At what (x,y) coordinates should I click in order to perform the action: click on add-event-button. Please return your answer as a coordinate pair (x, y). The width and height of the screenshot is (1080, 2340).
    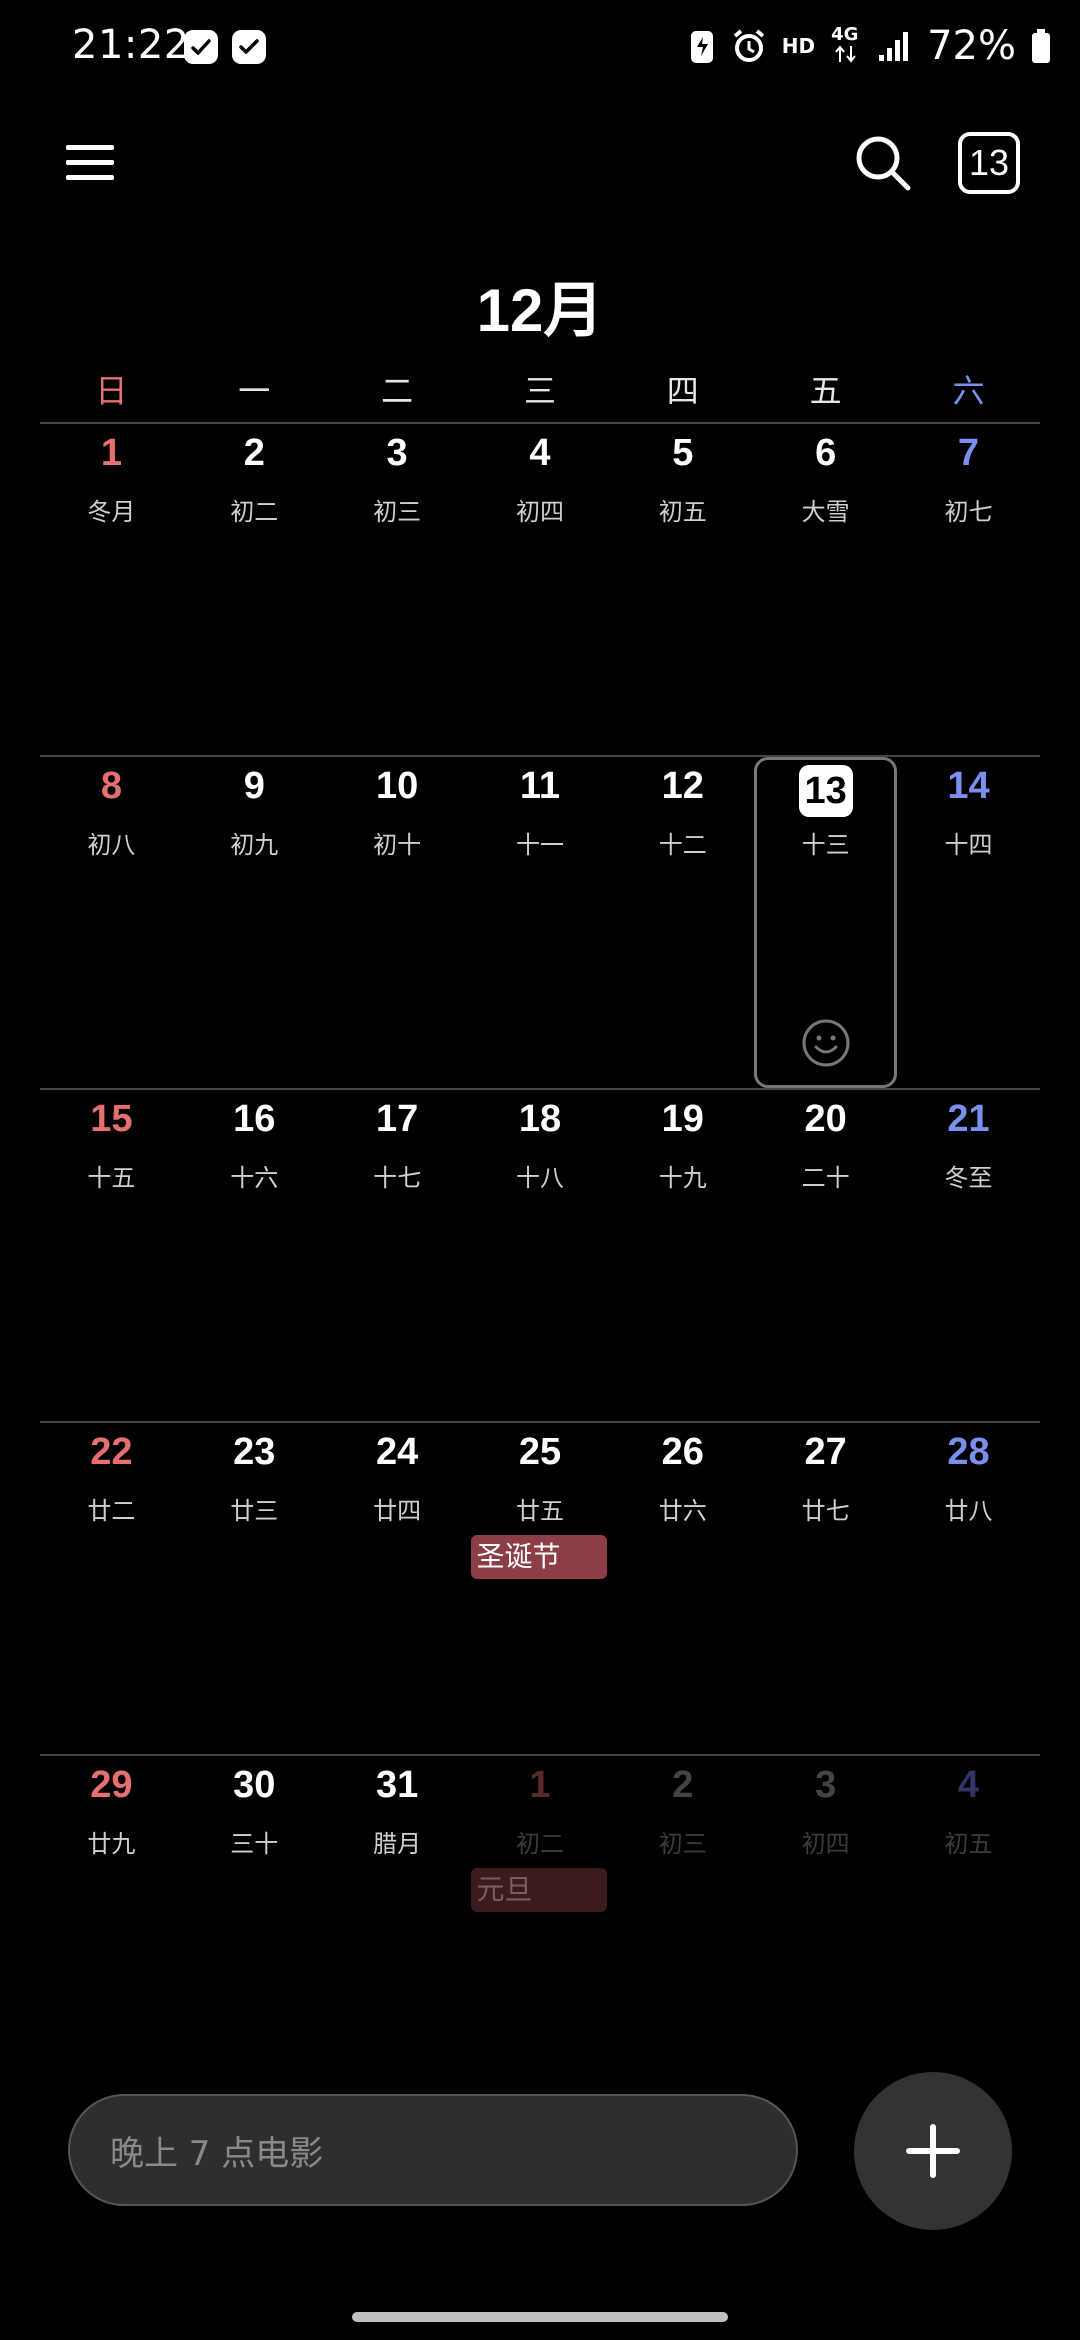
    Looking at the image, I should click on (933, 2151).